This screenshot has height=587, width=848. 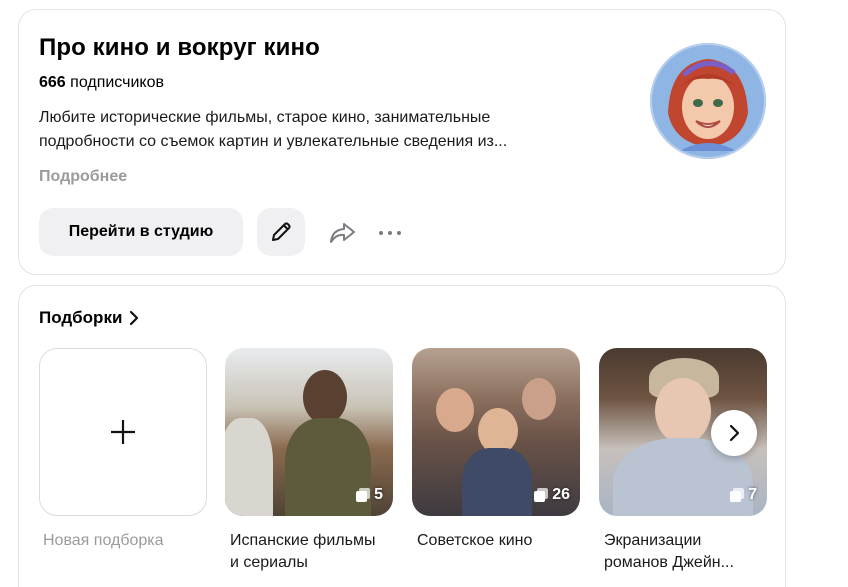 I want to click on plus-icon, so click(x=123, y=432).